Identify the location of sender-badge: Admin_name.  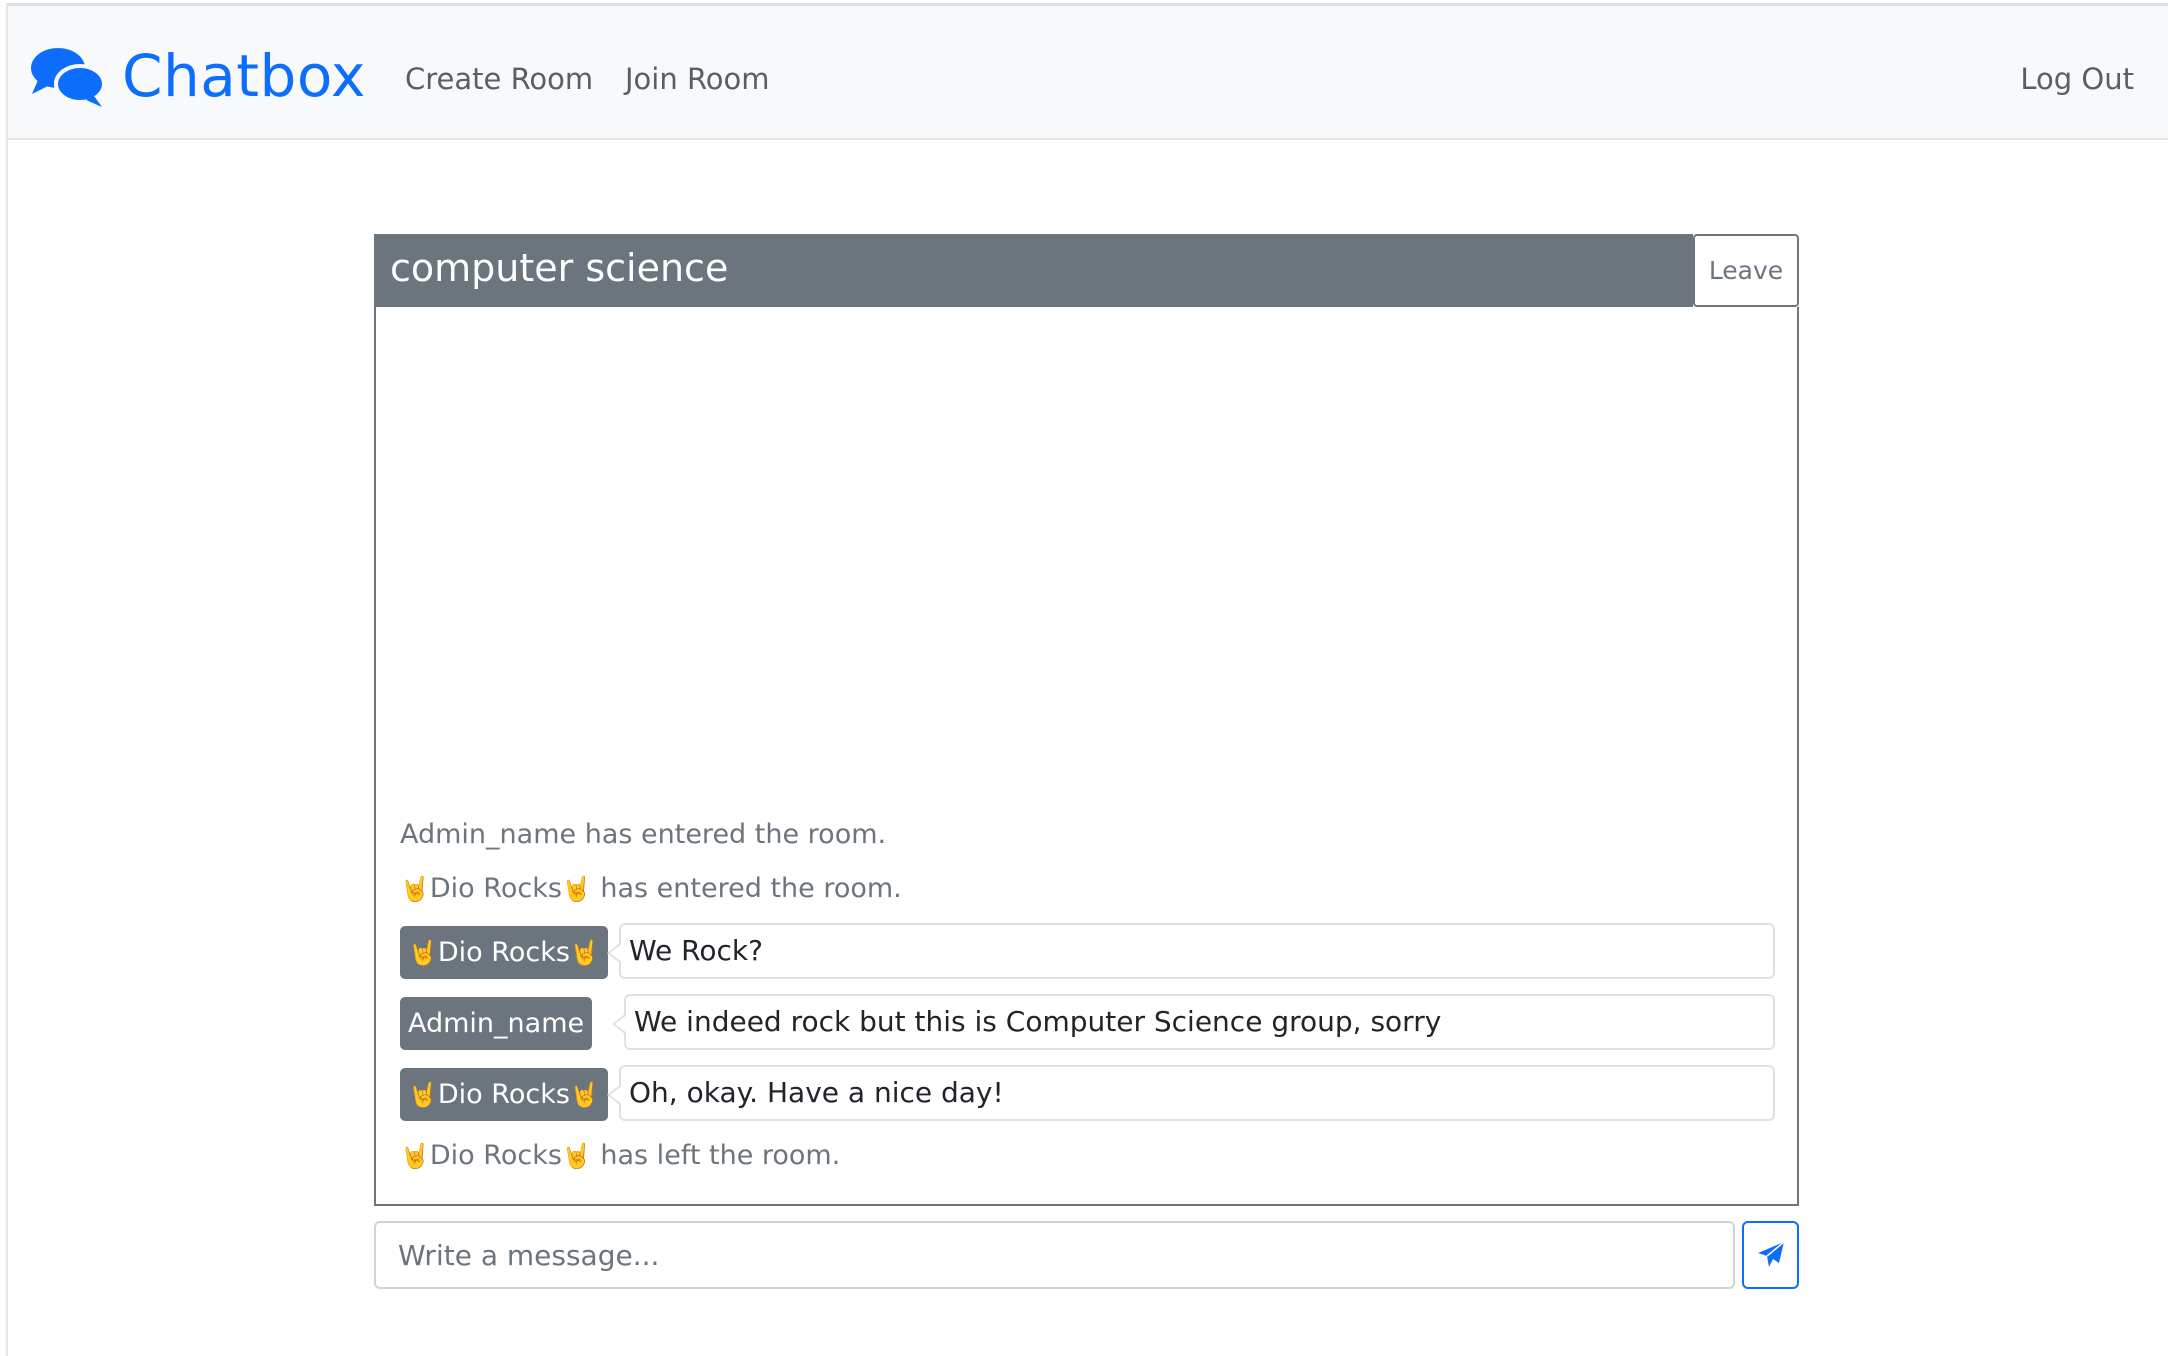
(496, 1023).